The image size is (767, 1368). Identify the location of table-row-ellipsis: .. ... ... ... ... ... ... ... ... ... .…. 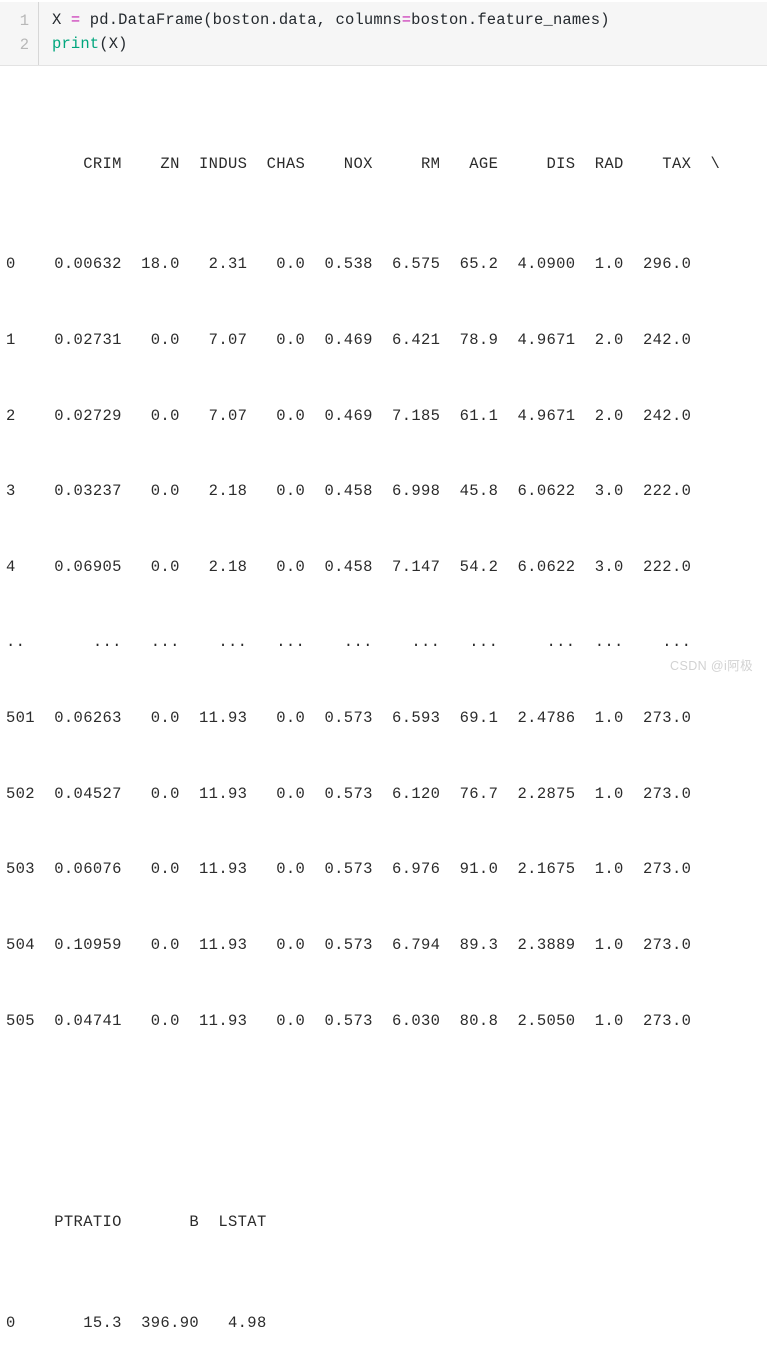
(349, 642).